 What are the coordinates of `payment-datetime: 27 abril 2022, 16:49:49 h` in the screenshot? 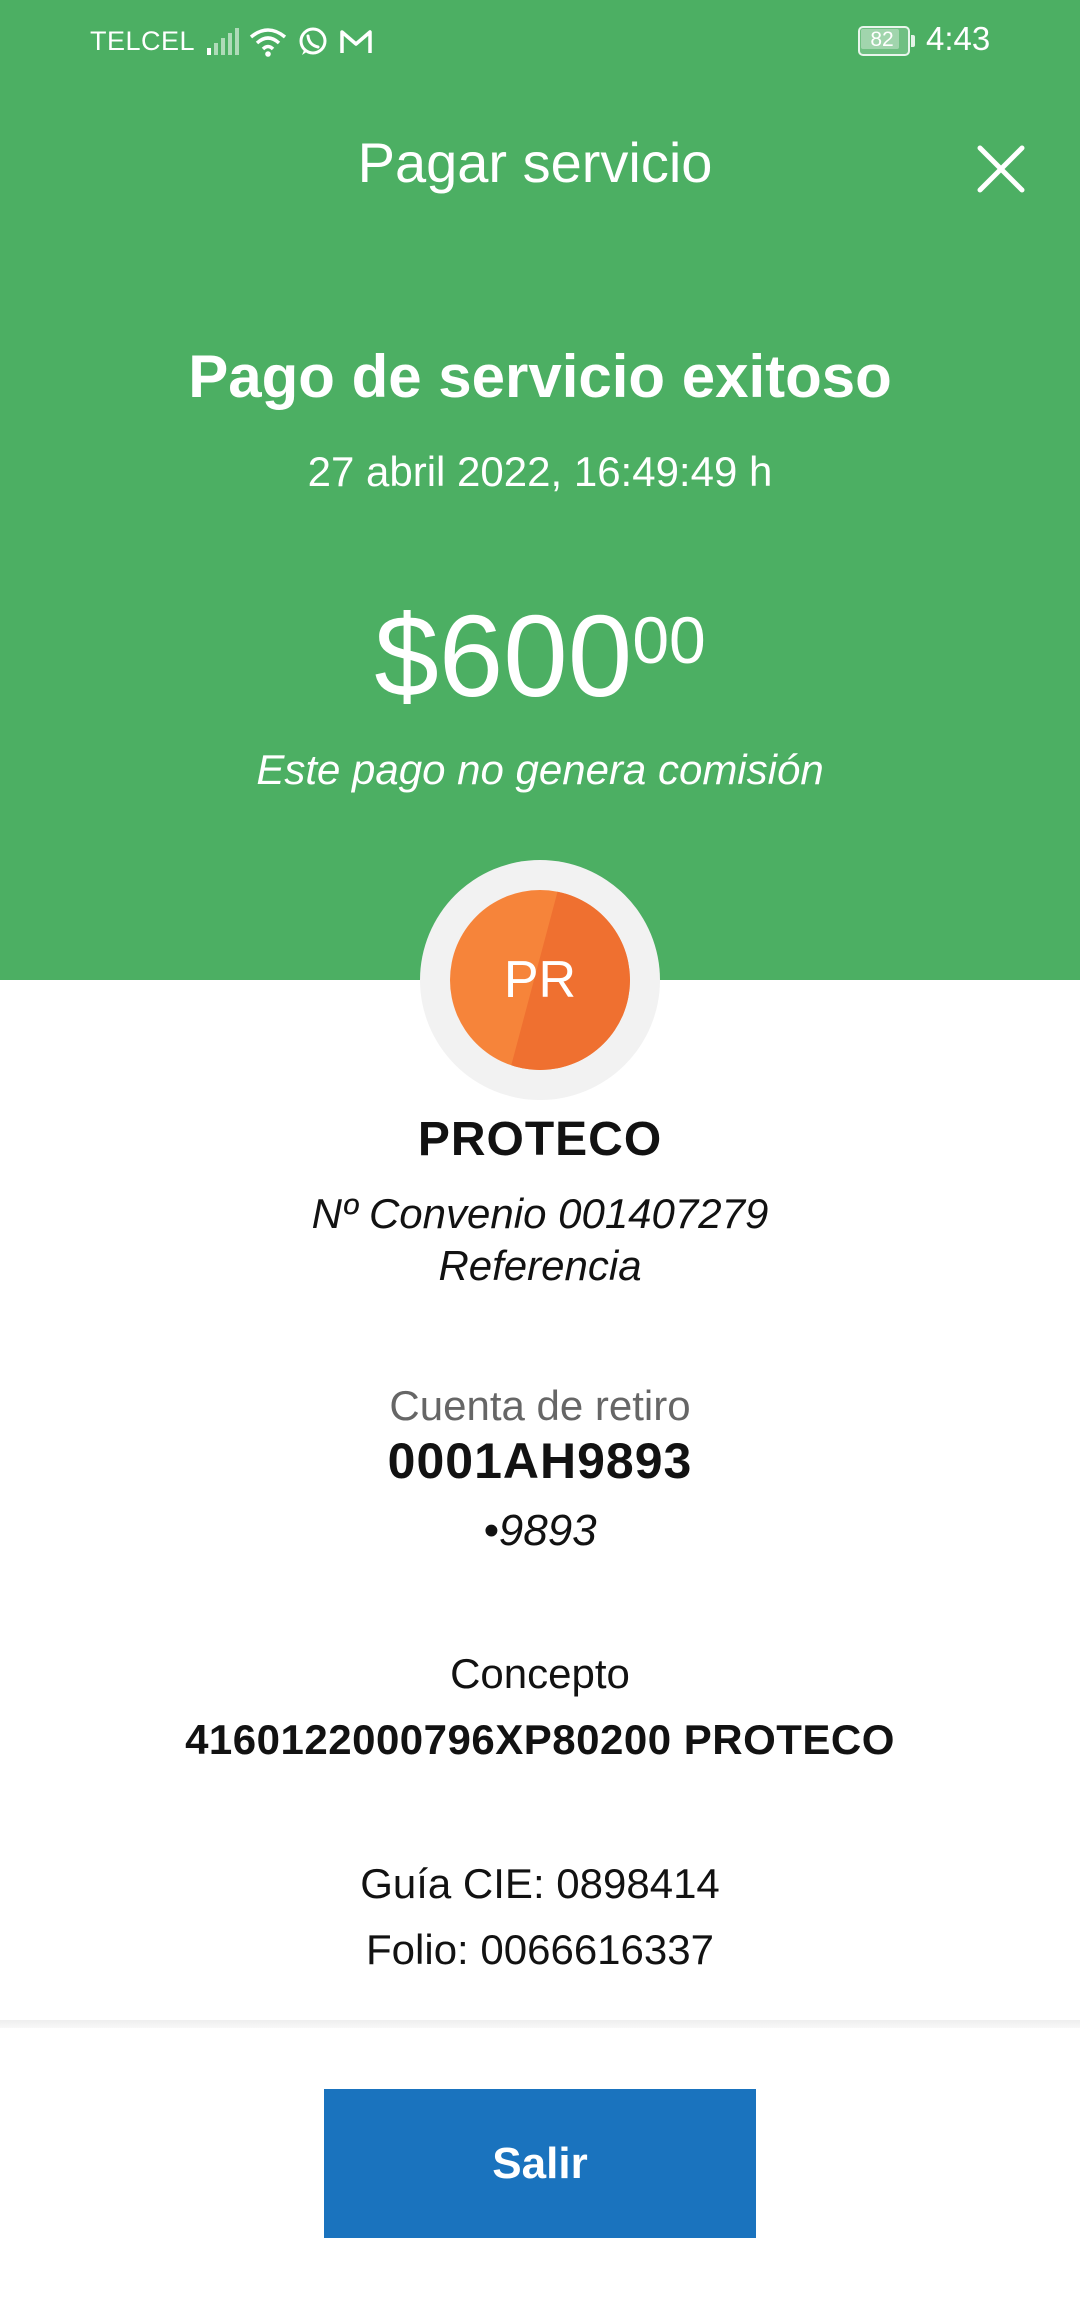 It's located at (540, 471).